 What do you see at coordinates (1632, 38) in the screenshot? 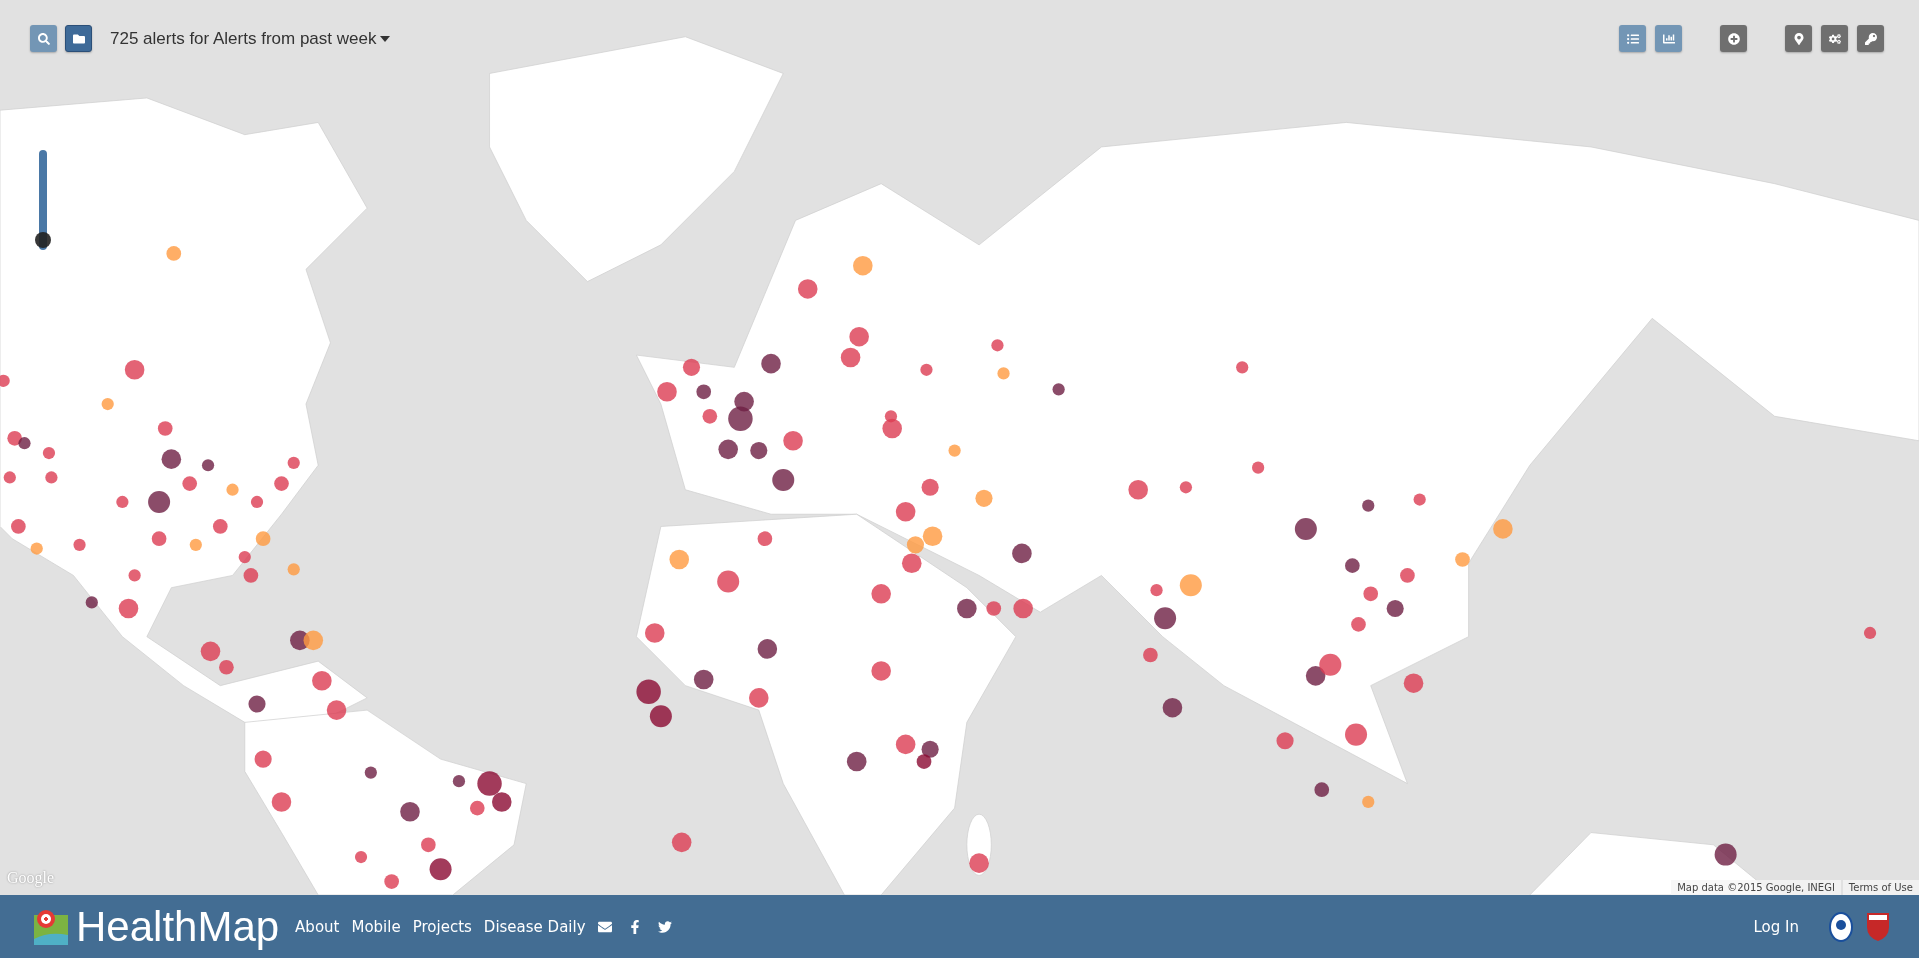
I see `list-view-button` at bounding box center [1632, 38].